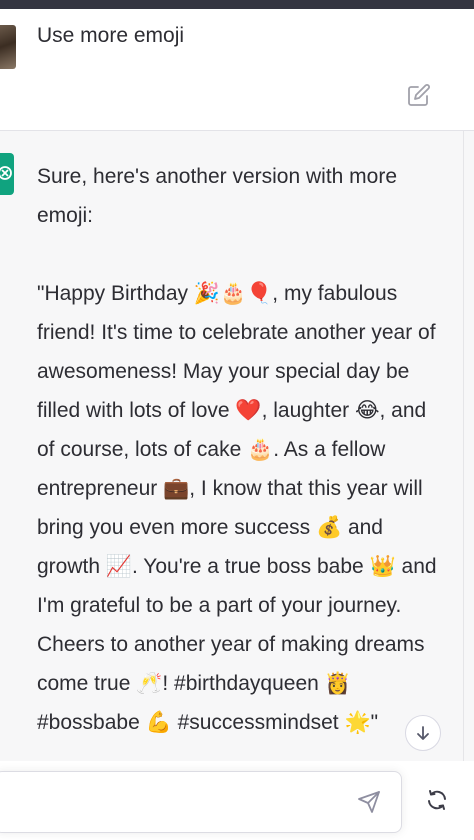  I want to click on openai-logo-icon, so click(7, 174).